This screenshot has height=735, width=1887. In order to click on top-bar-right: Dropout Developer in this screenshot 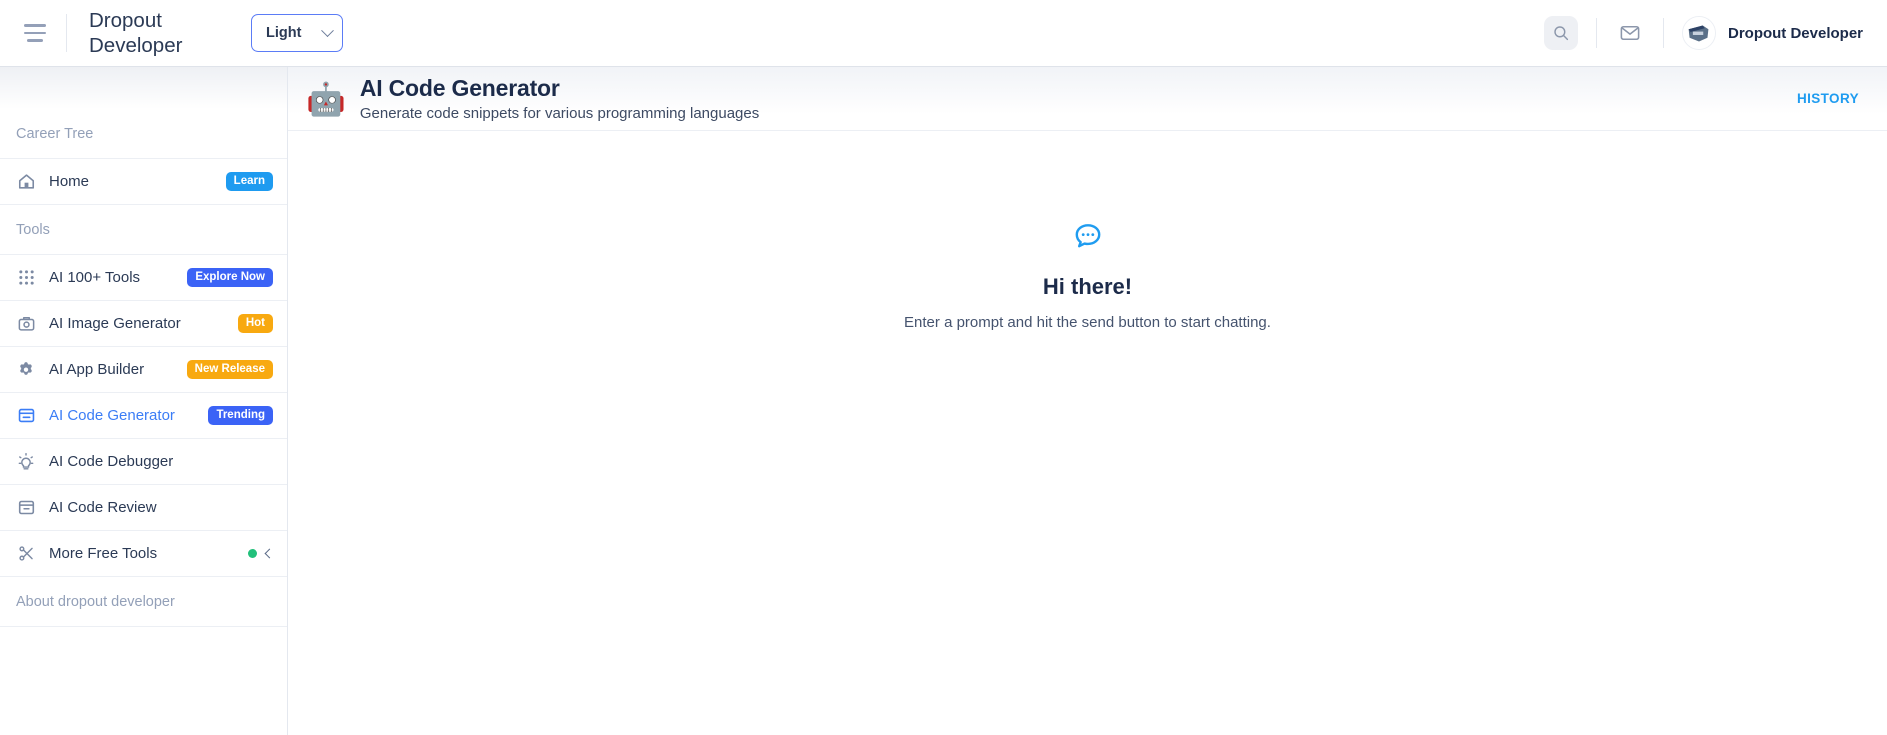, I will do `click(1703, 33)`.